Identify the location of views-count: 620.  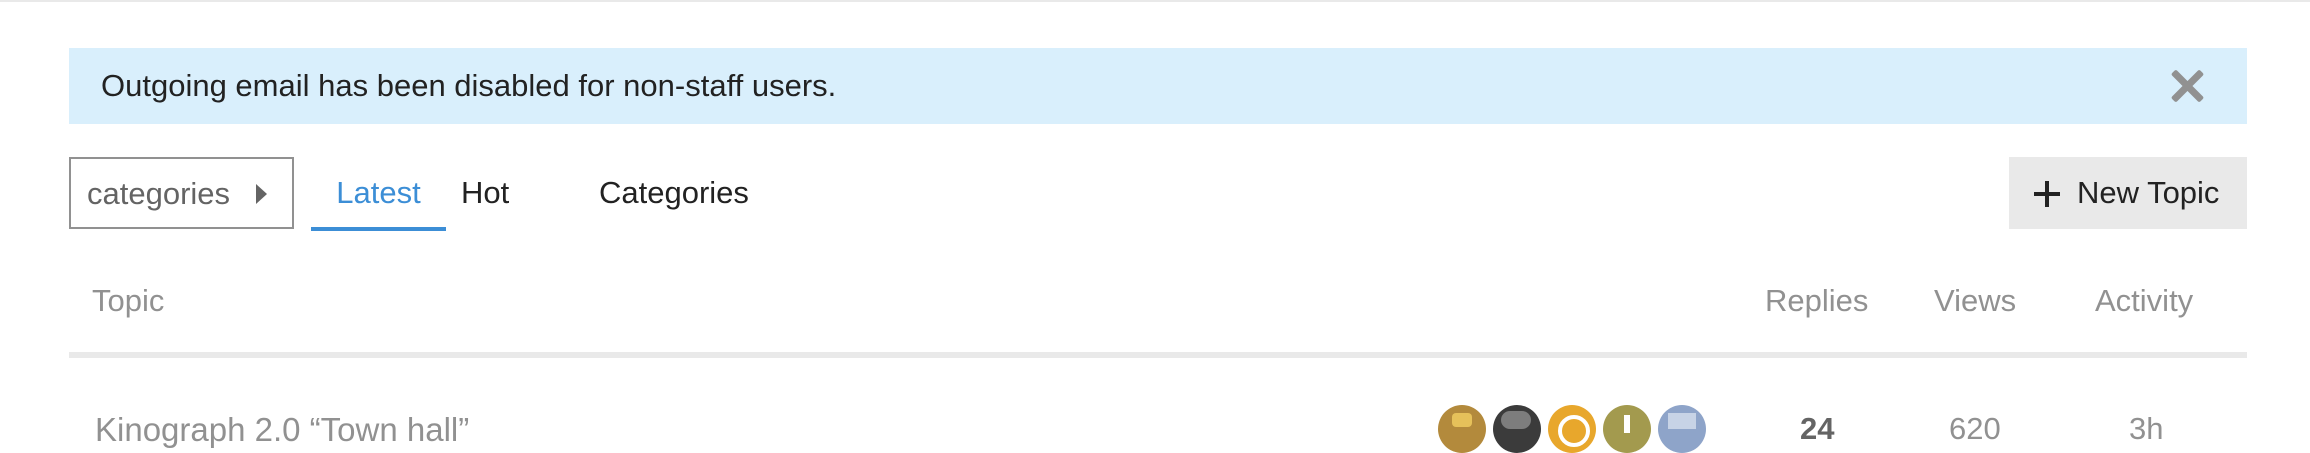
(1975, 428).